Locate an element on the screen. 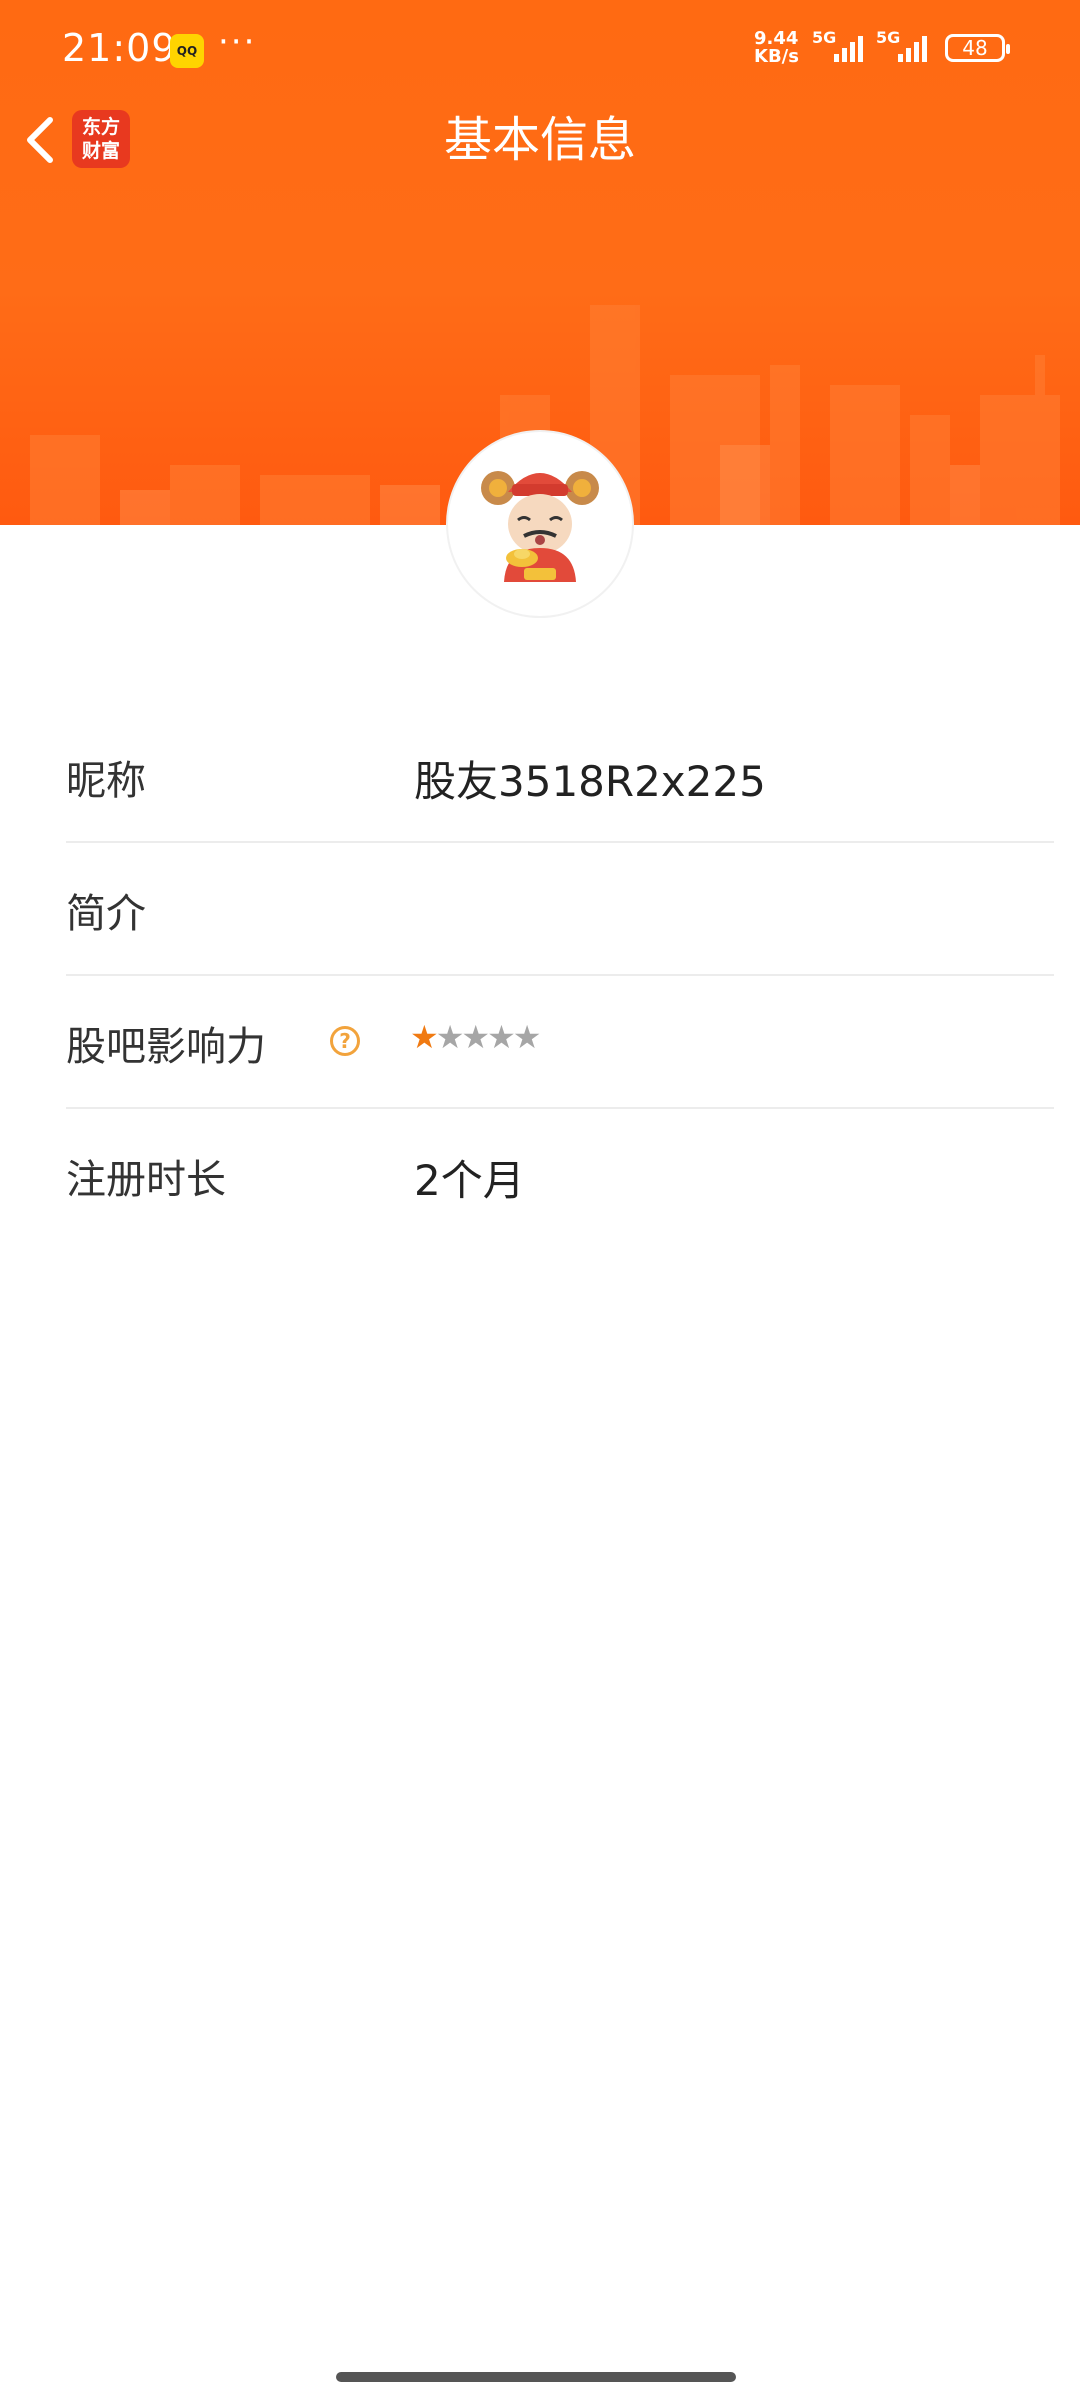  fortune-god-avatar-icon is located at coordinates (540, 526).